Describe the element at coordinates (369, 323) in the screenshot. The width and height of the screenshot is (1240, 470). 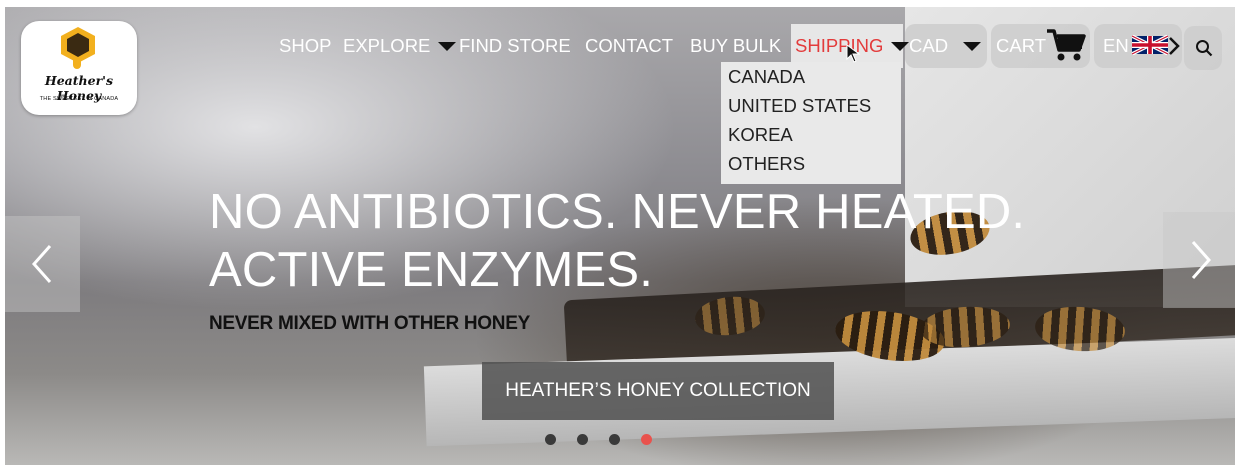
I see `hero-subtitle: NEVER MIXED WITH OTHER HONEY` at that location.